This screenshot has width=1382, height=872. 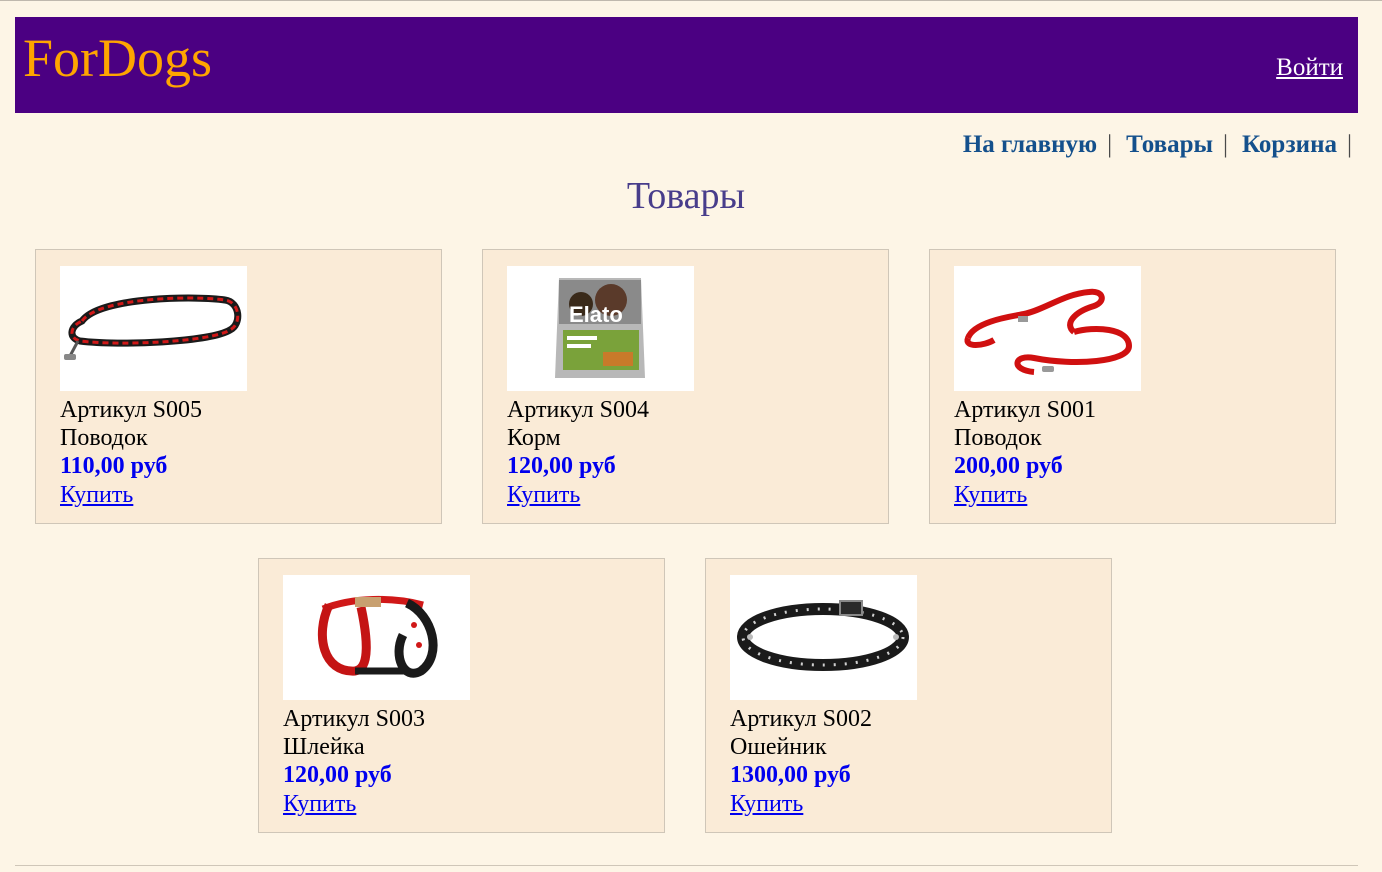 I want to click on product-sku: Артикул S002, so click(x=801, y=719).